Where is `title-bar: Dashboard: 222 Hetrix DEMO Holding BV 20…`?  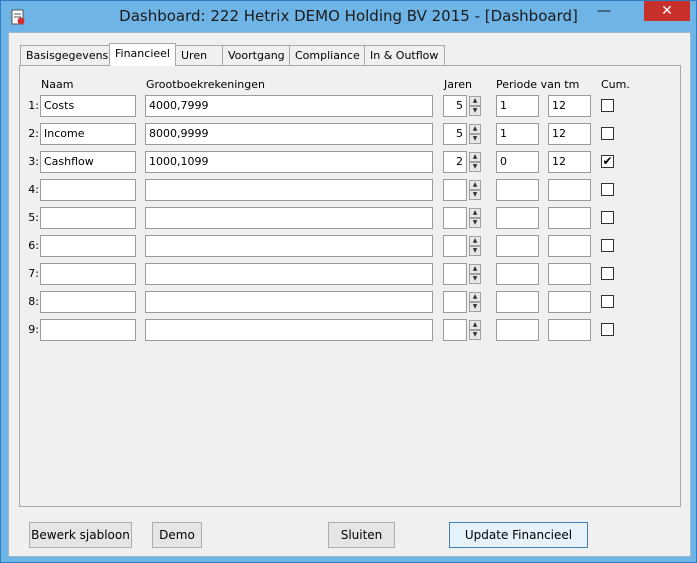
title-bar: Dashboard: 222 Hetrix DEMO Holding BV 20… is located at coordinates (348, 16).